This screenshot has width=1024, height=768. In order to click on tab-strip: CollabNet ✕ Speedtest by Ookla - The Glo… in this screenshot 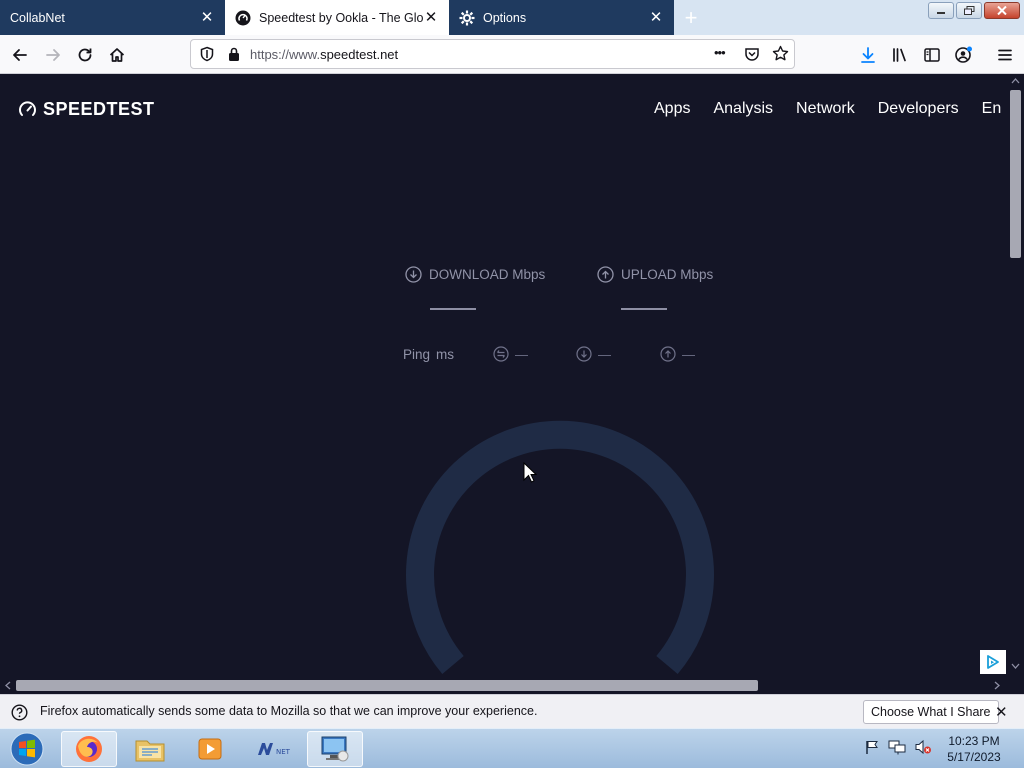, I will do `click(512, 17)`.